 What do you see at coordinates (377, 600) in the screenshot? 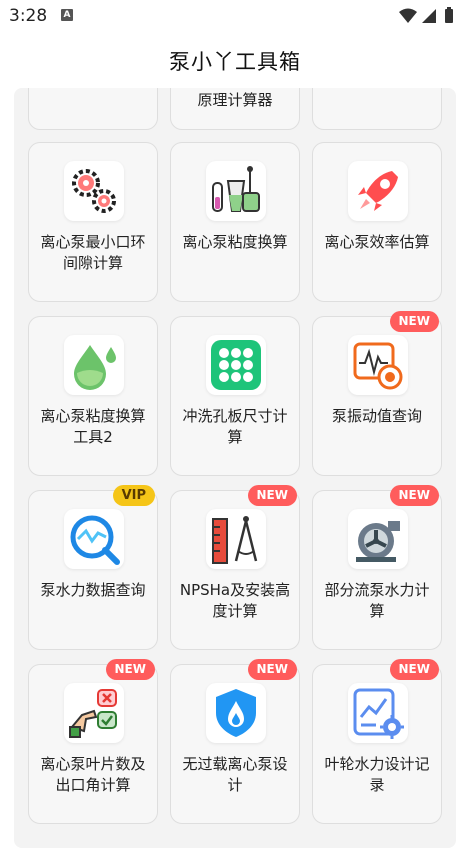
I see `tool-label: 部分流泵水力计算` at bounding box center [377, 600].